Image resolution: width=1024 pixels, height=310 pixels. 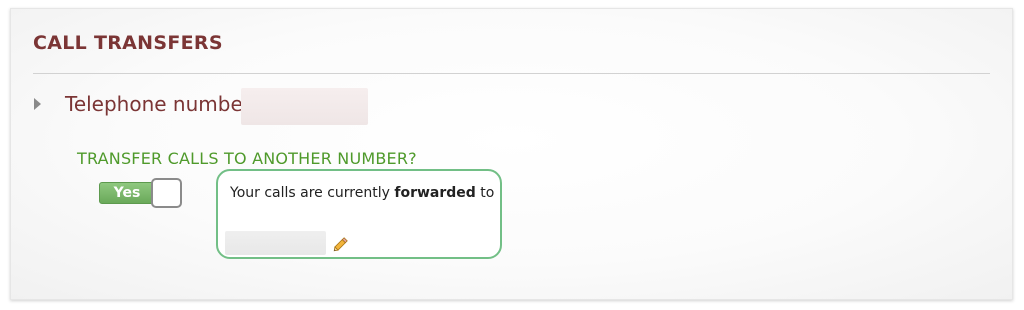 I want to click on forwarding-text-after: to, so click(x=485, y=193).